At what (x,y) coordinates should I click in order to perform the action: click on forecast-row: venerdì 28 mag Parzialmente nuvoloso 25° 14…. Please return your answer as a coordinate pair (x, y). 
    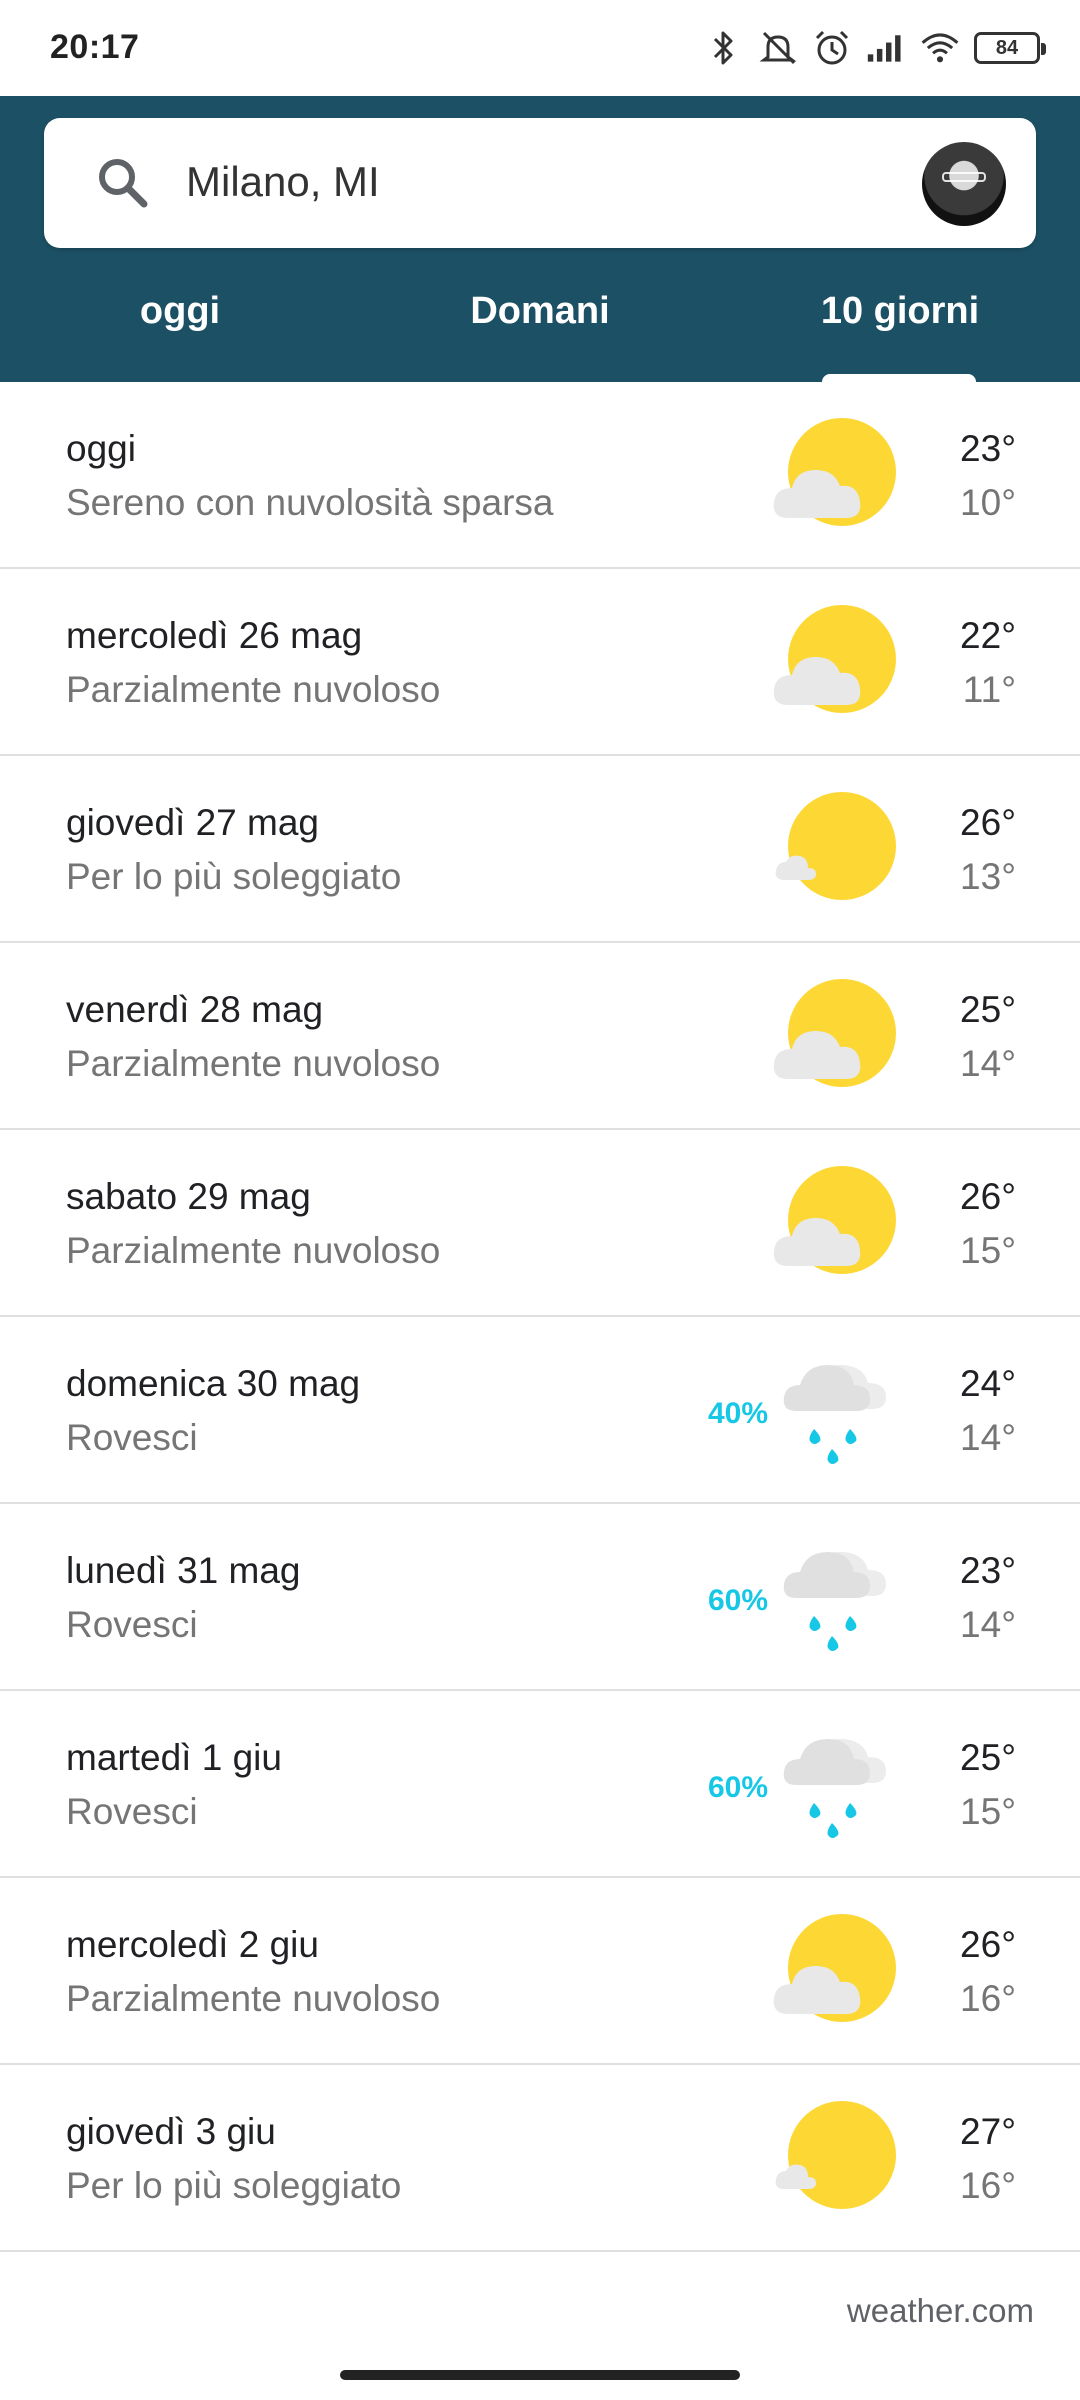
    Looking at the image, I should click on (540, 1036).